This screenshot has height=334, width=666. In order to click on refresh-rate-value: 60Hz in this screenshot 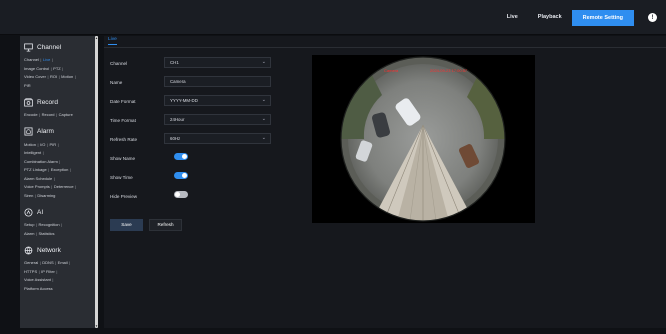, I will do `click(175, 138)`.